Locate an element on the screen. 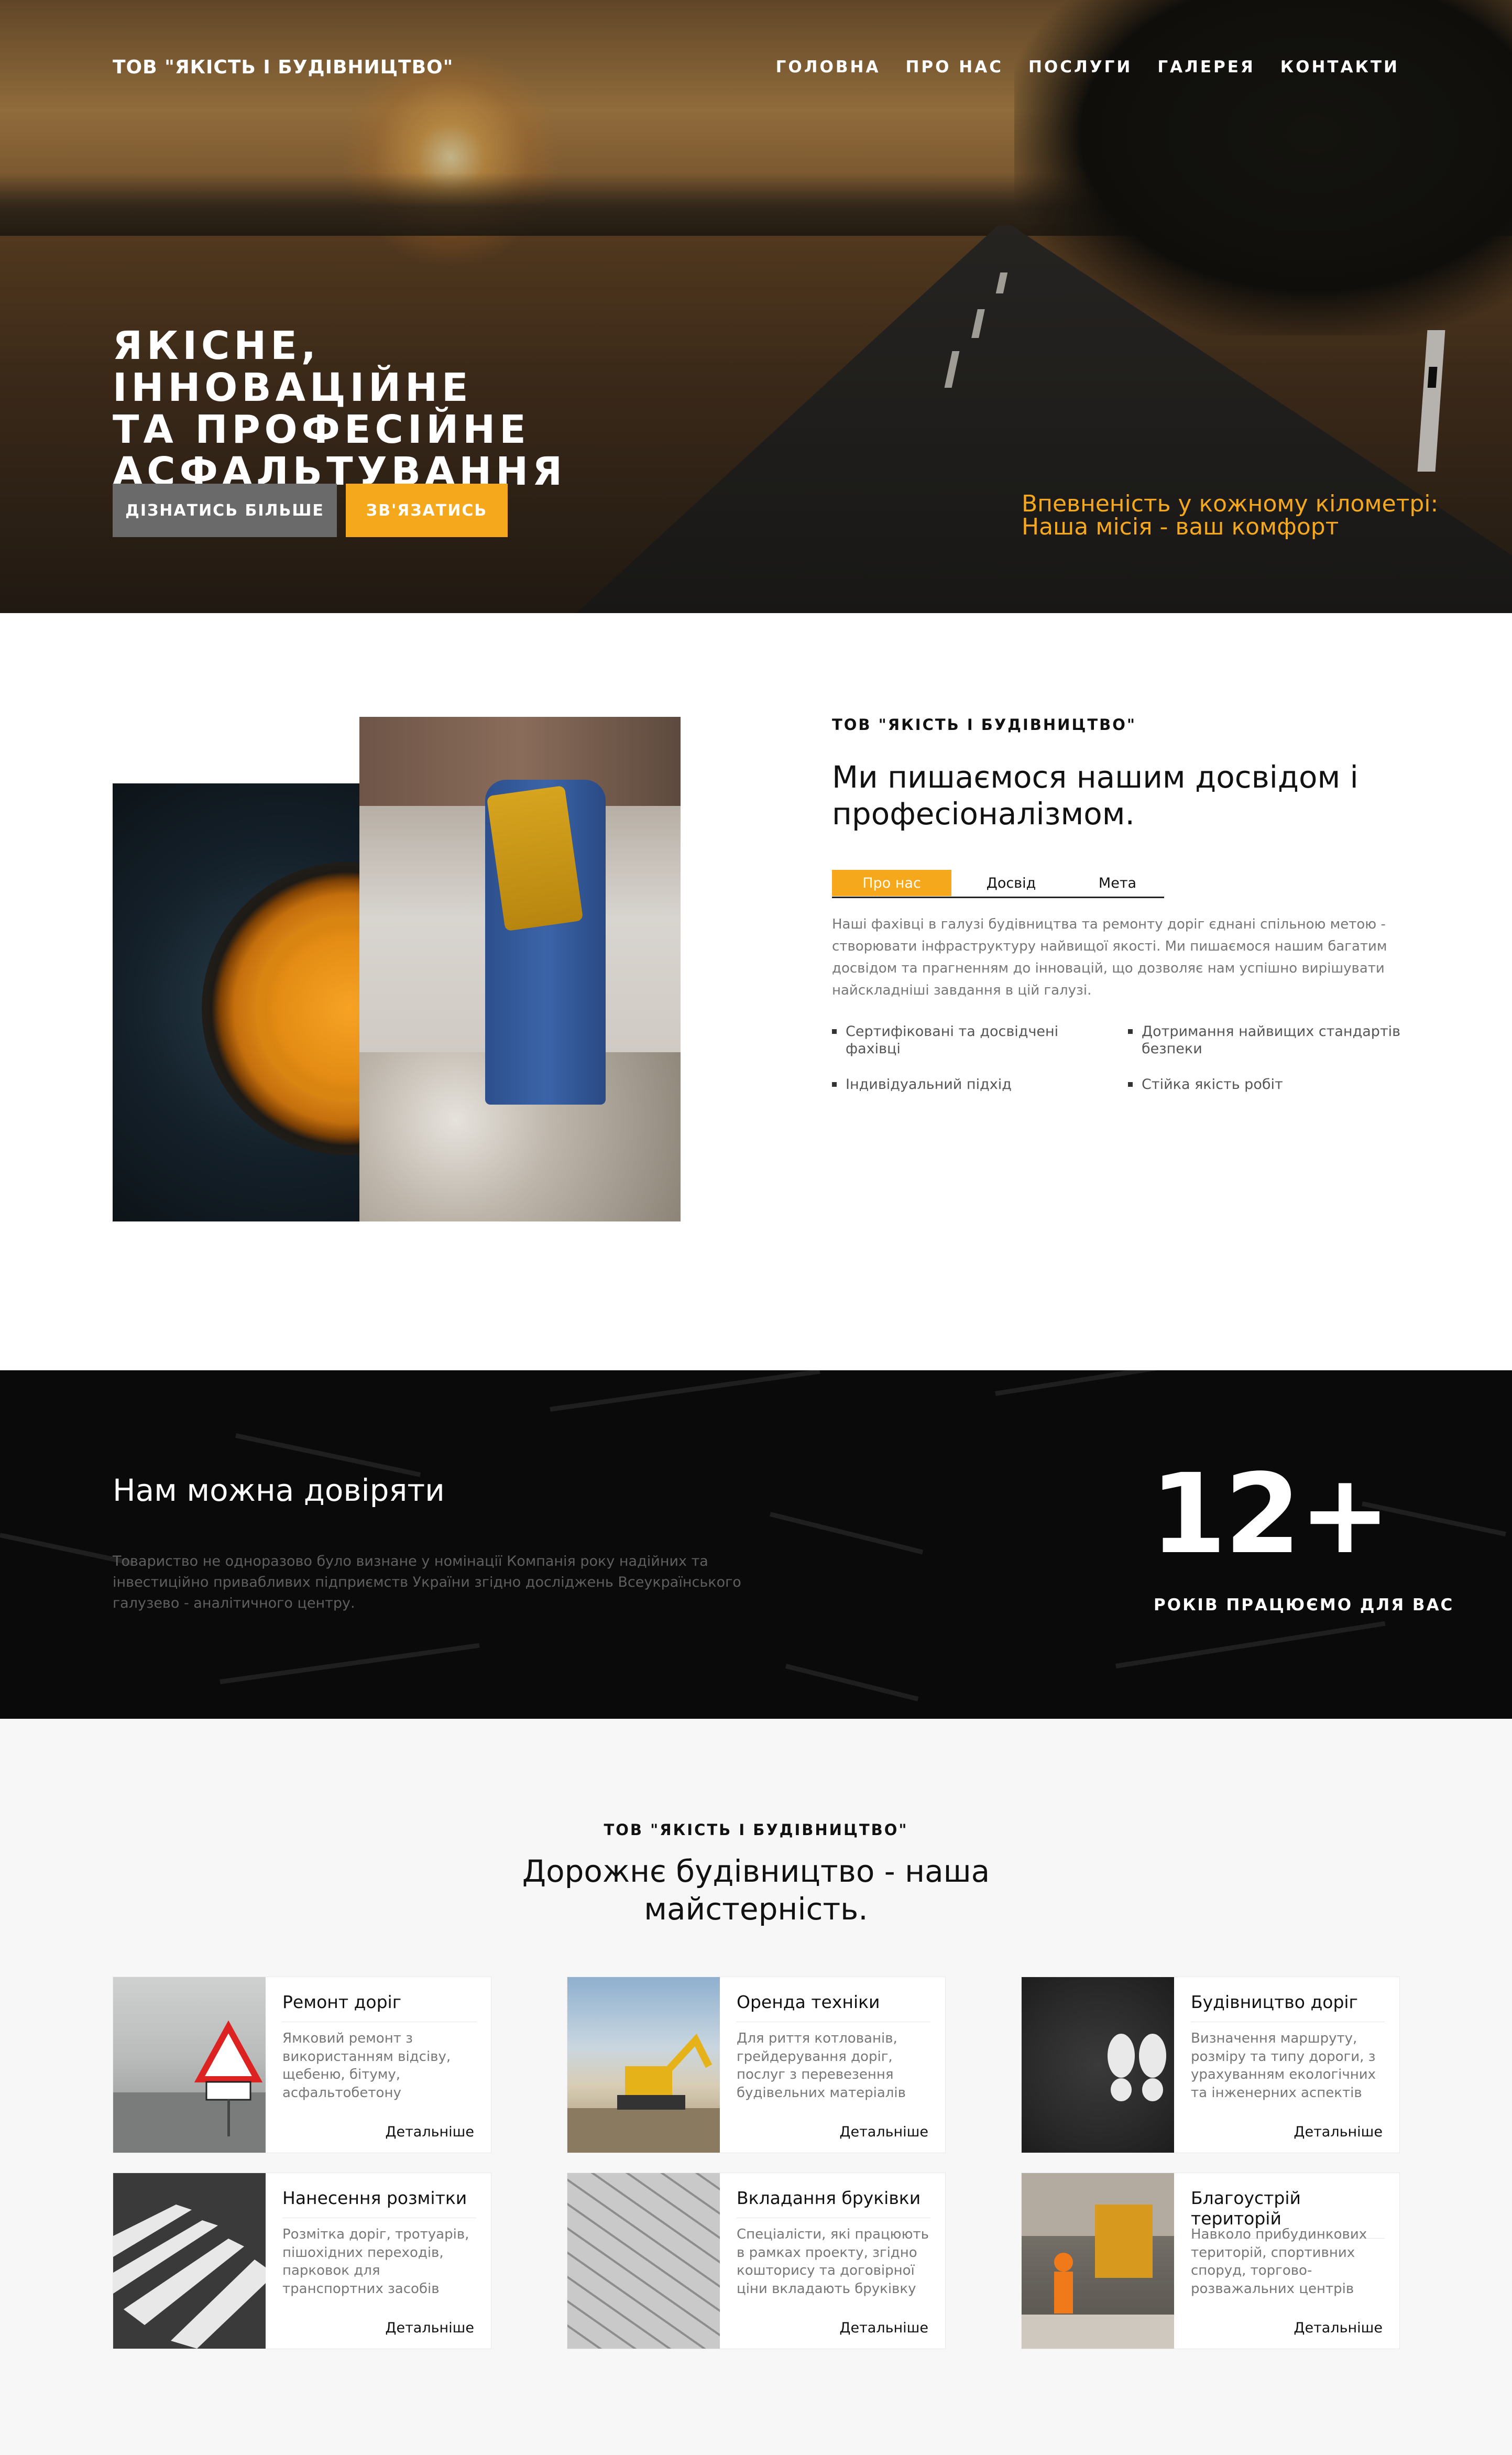 This screenshot has width=1512, height=2455. main-nav: ГОЛОВНА ПРО НАС ПОСЛУГИ ГАЛЕРЕЯ КОНТАКТИ is located at coordinates (1087, 67).